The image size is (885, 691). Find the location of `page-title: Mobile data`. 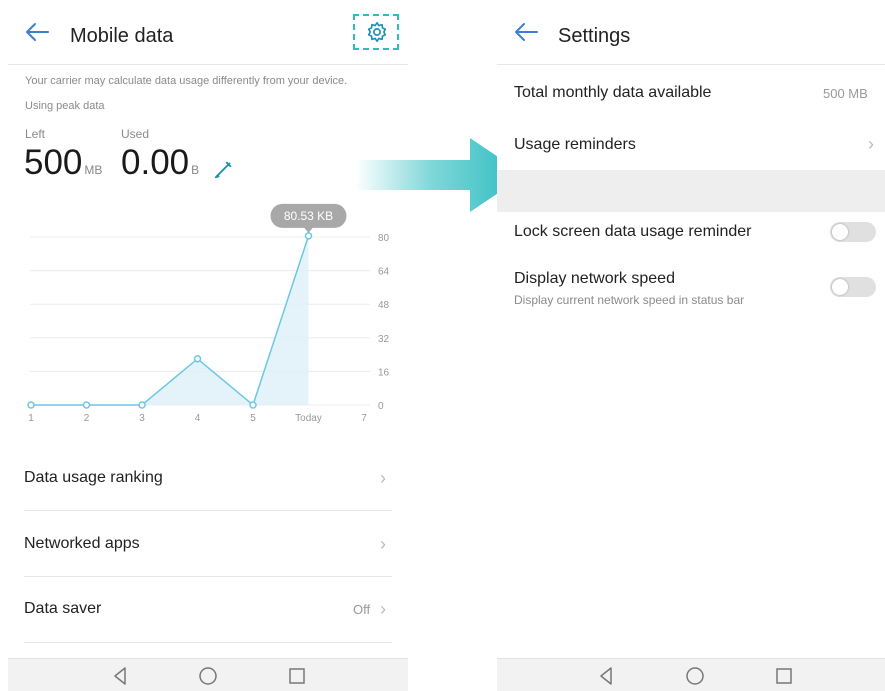

page-title: Mobile data is located at coordinates (122, 36).